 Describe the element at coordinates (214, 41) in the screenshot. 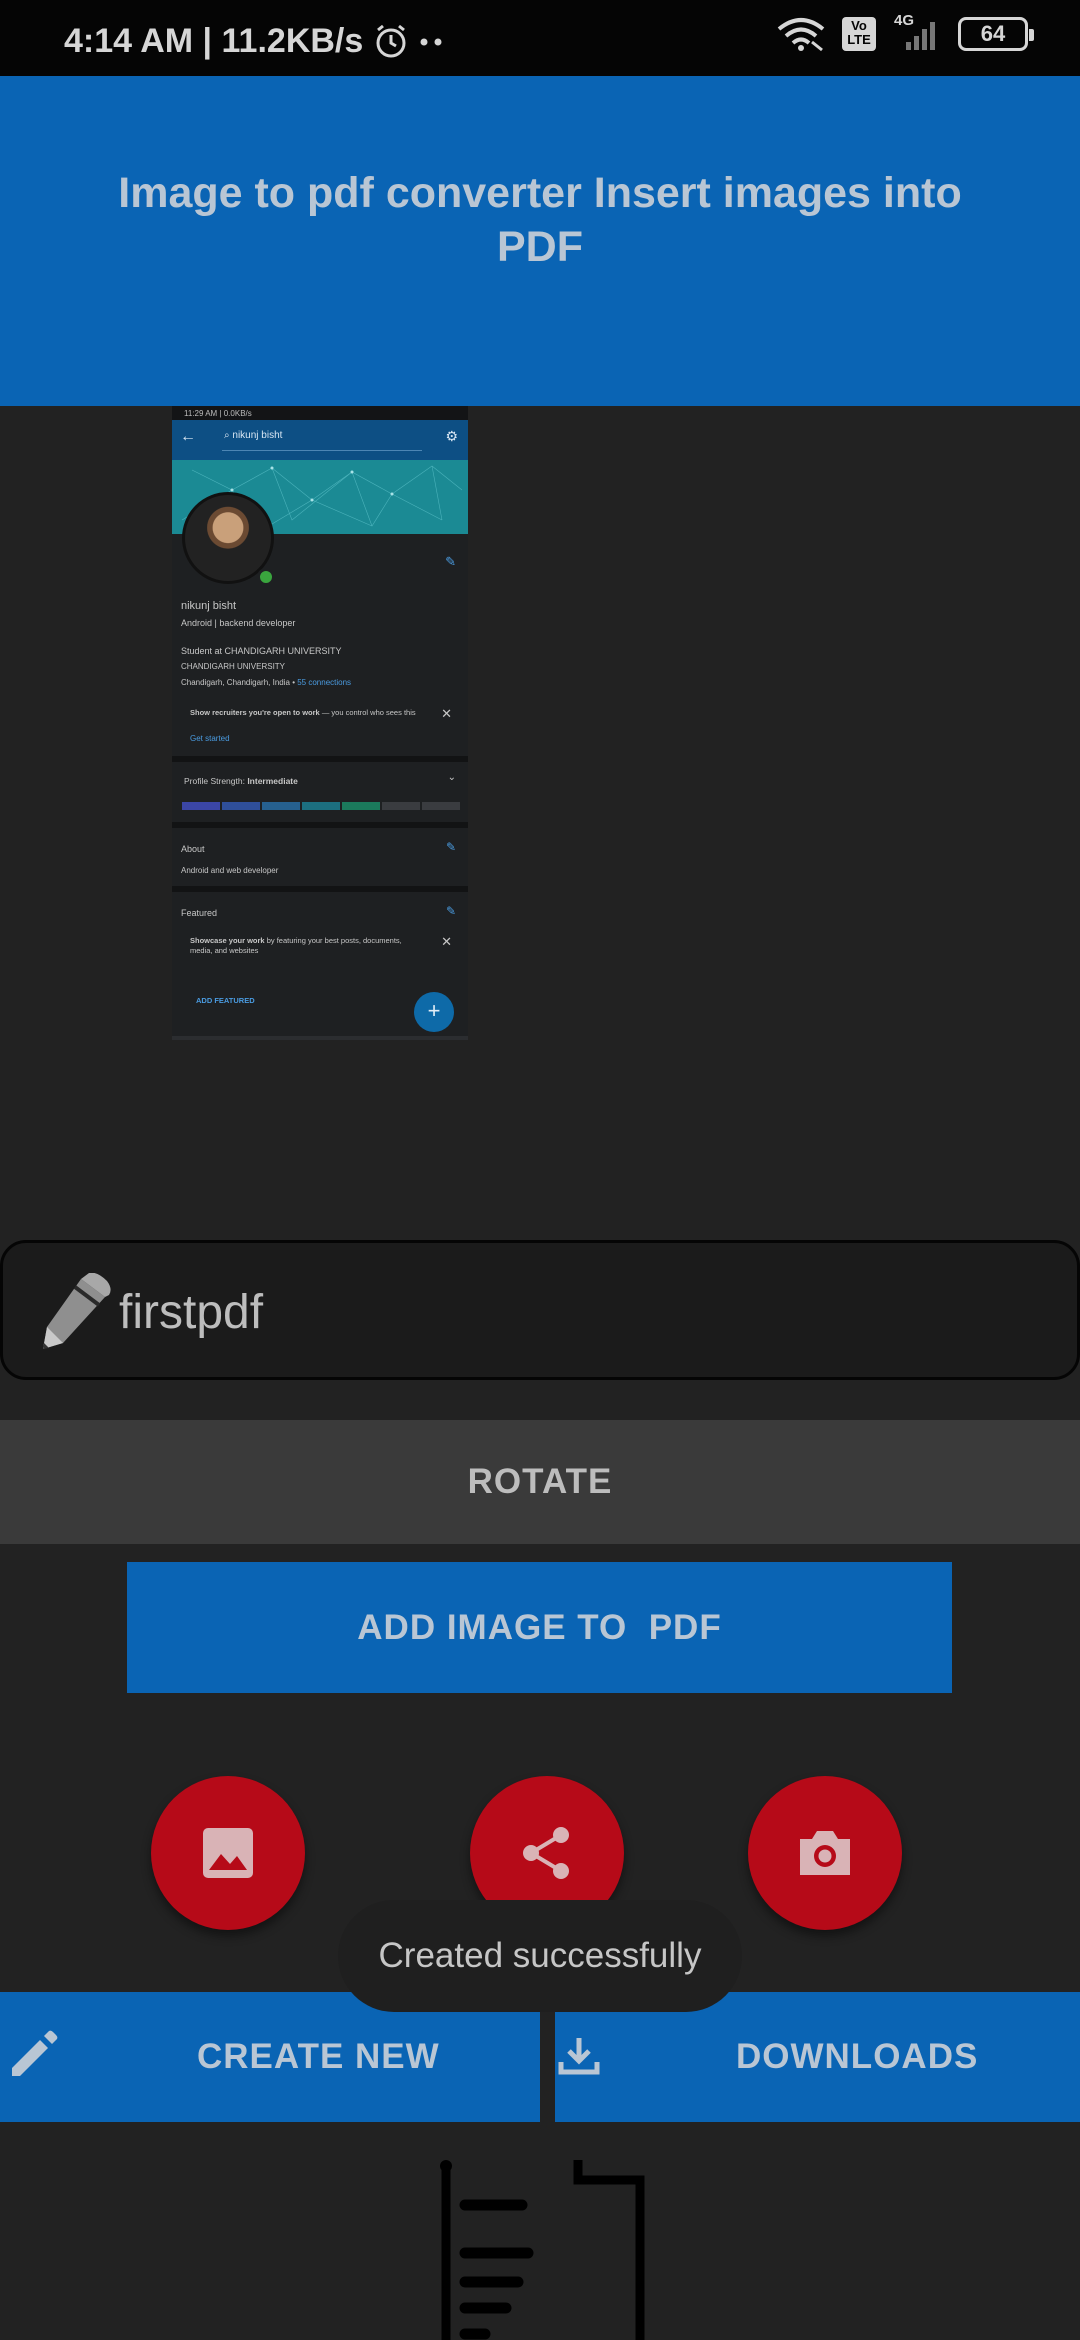

I see `status-time-speed: 4:14 AM | 11.2KB/s` at that location.